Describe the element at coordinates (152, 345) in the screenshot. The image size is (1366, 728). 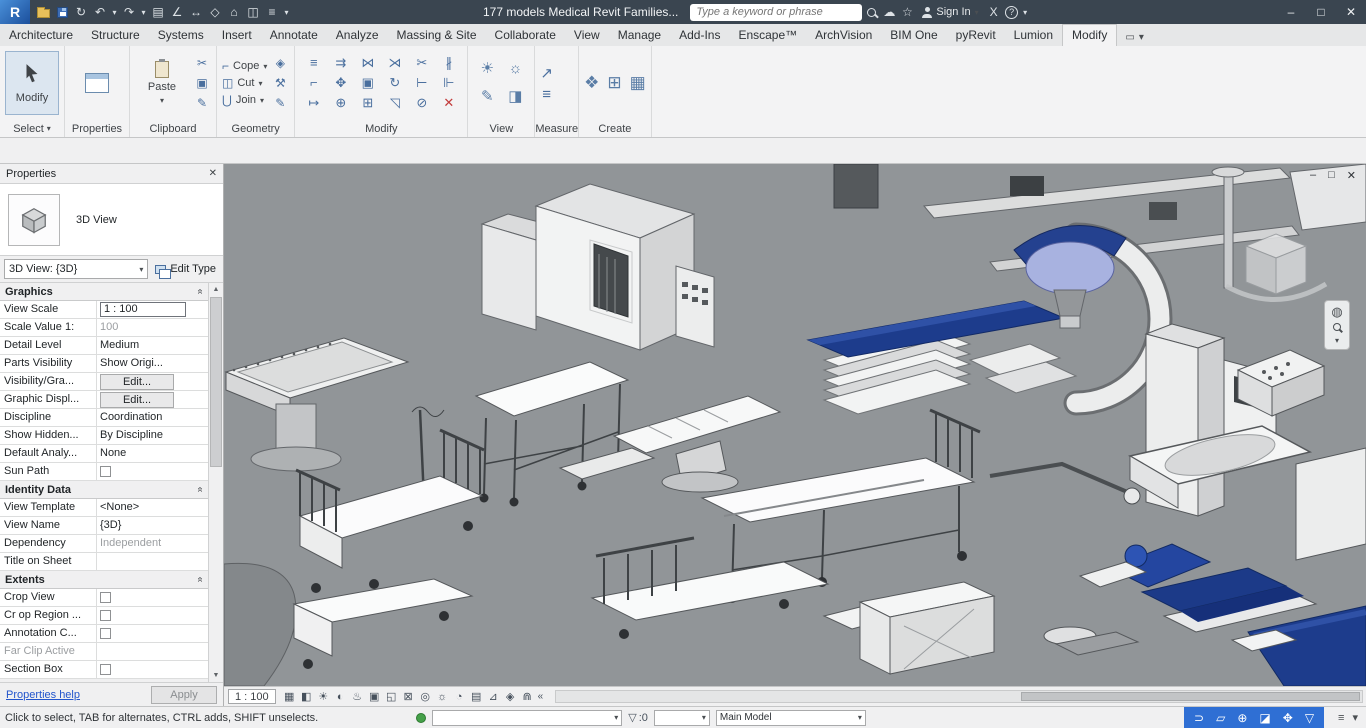
I see `property-value: Medium` at that location.